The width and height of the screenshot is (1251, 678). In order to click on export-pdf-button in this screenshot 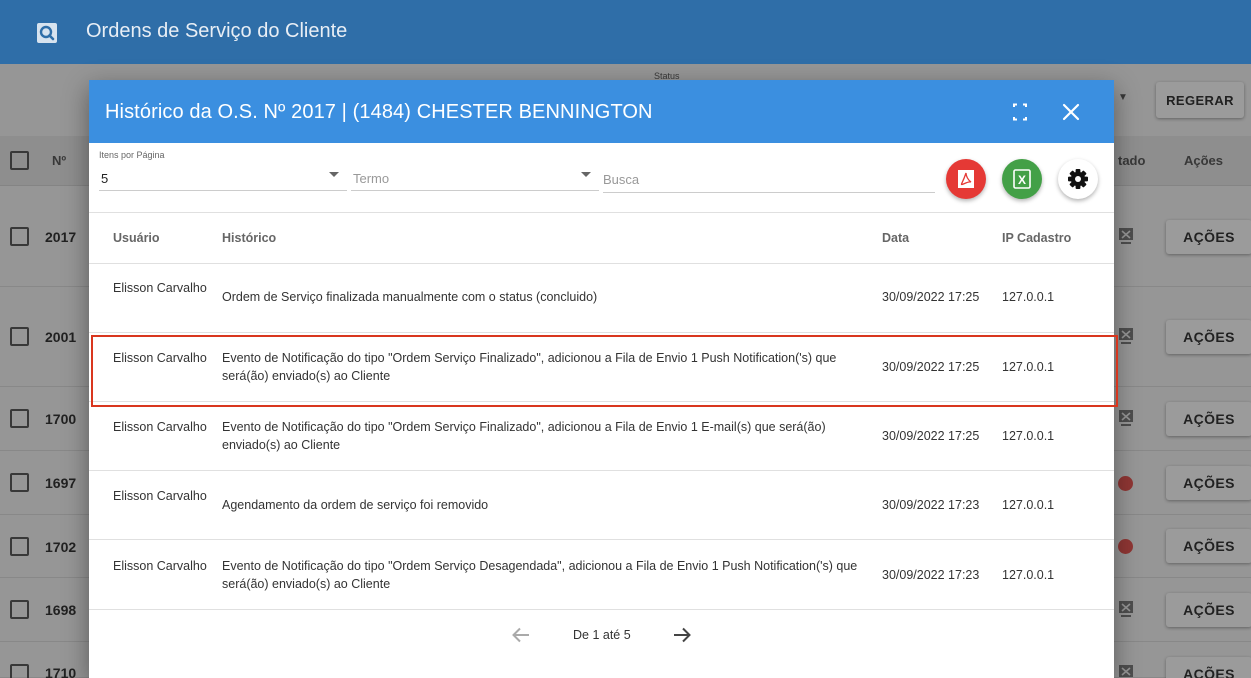, I will do `click(966, 179)`.